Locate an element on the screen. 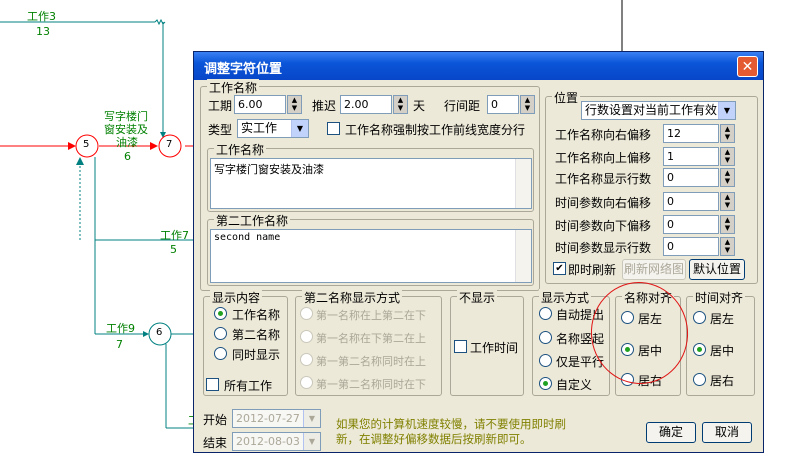 This screenshot has height=453, width=795. all-works-label: 所有工作 is located at coordinates (248, 386).